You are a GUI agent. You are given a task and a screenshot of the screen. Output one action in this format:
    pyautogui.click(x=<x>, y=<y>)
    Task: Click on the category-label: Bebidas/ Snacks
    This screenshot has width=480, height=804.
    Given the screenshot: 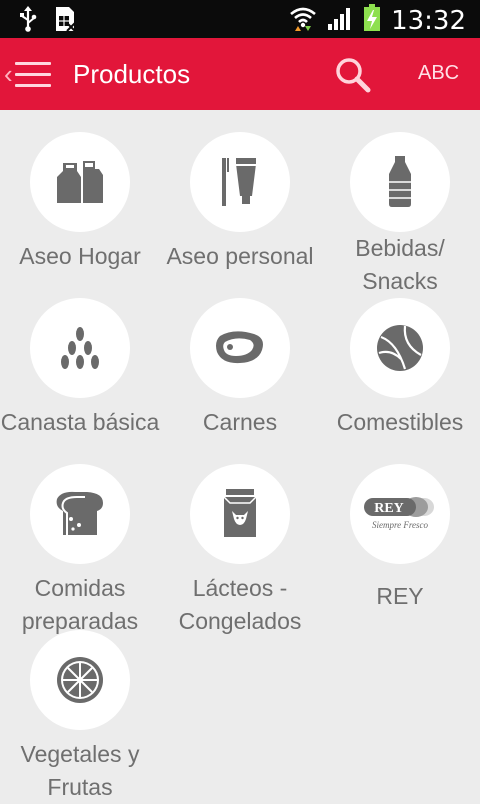 What is the action you would take?
    pyautogui.click(x=400, y=264)
    